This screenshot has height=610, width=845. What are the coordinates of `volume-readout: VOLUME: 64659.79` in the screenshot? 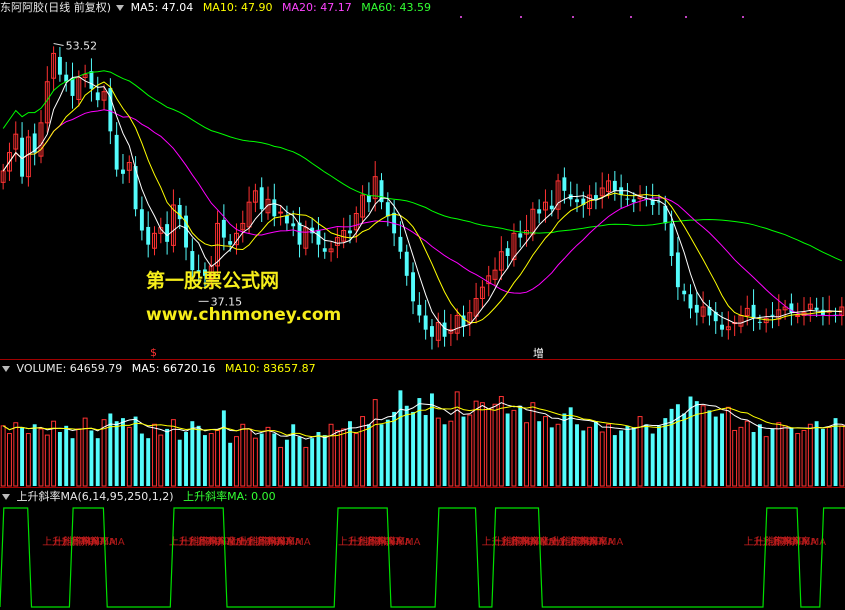 It's located at (69, 368).